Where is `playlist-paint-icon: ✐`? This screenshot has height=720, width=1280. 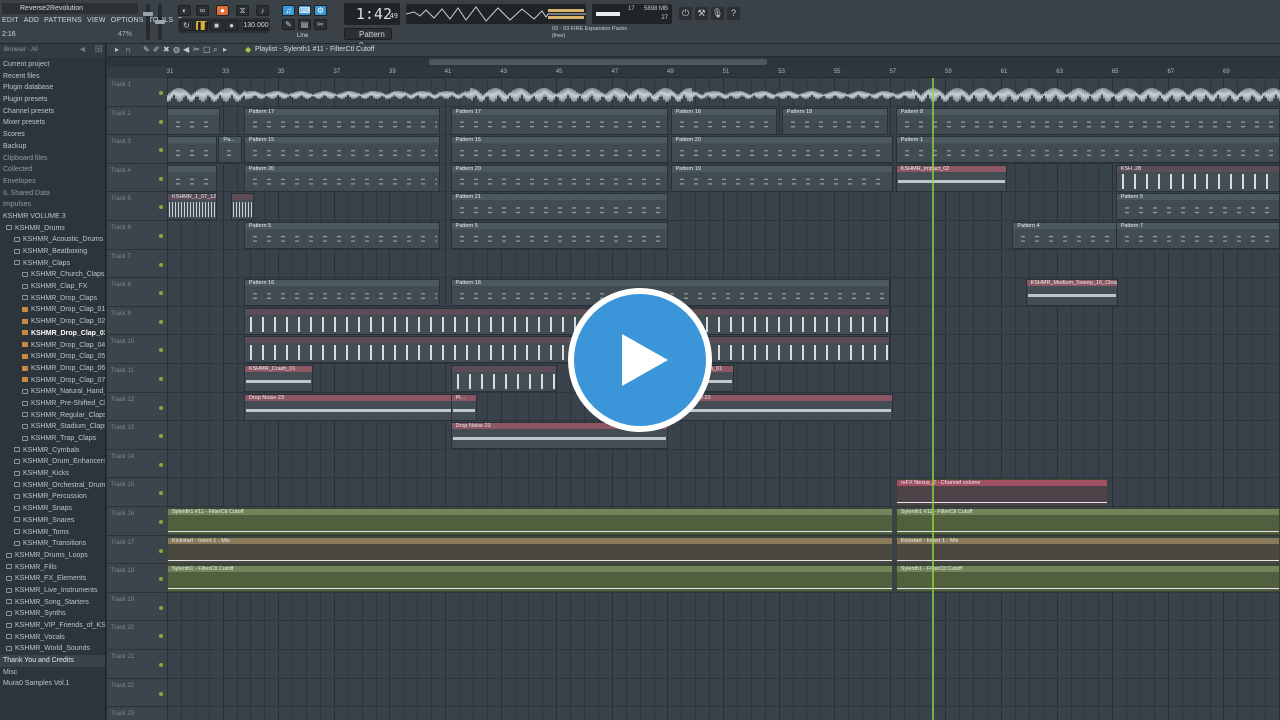
playlist-paint-icon: ✐ is located at coordinates (156, 50).